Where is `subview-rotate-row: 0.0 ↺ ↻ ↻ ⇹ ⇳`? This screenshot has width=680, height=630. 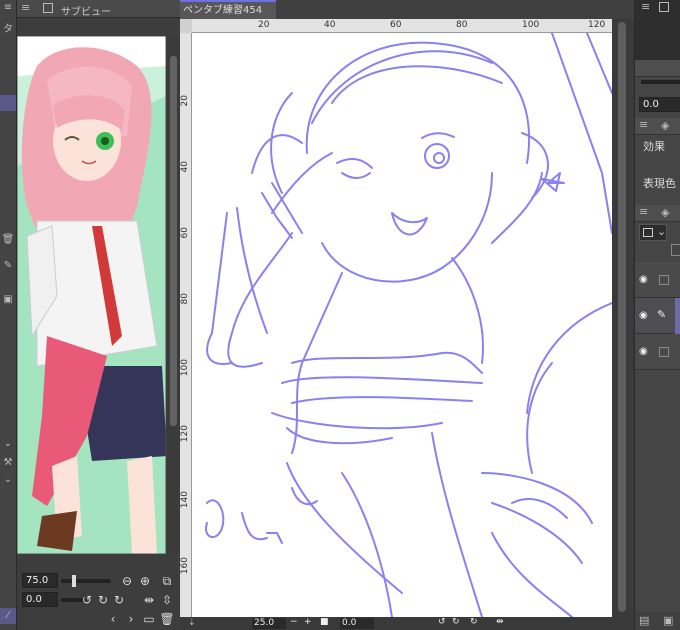
subview-rotate-row: 0.0 ↺ ↻ ↻ ⇹ ⇳ is located at coordinates (98, 600).